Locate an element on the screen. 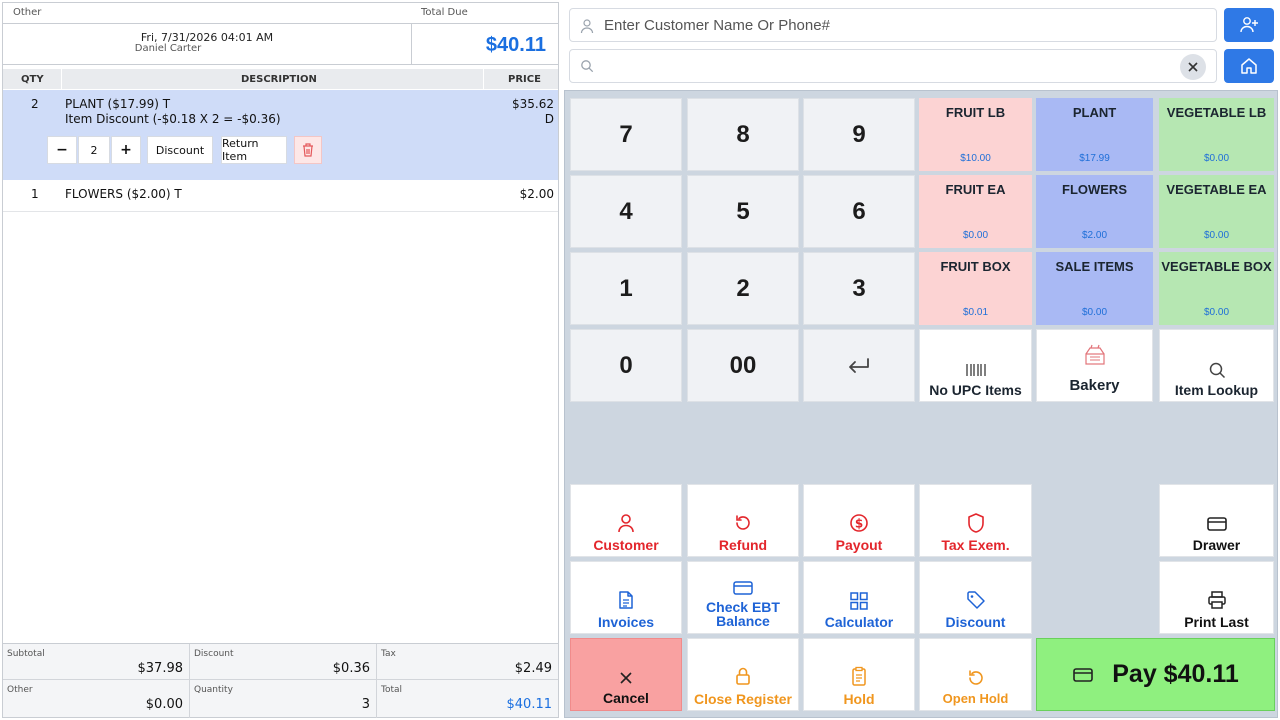 This screenshot has width=1280, height=720. close-register-button: Close Register is located at coordinates (743, 674).